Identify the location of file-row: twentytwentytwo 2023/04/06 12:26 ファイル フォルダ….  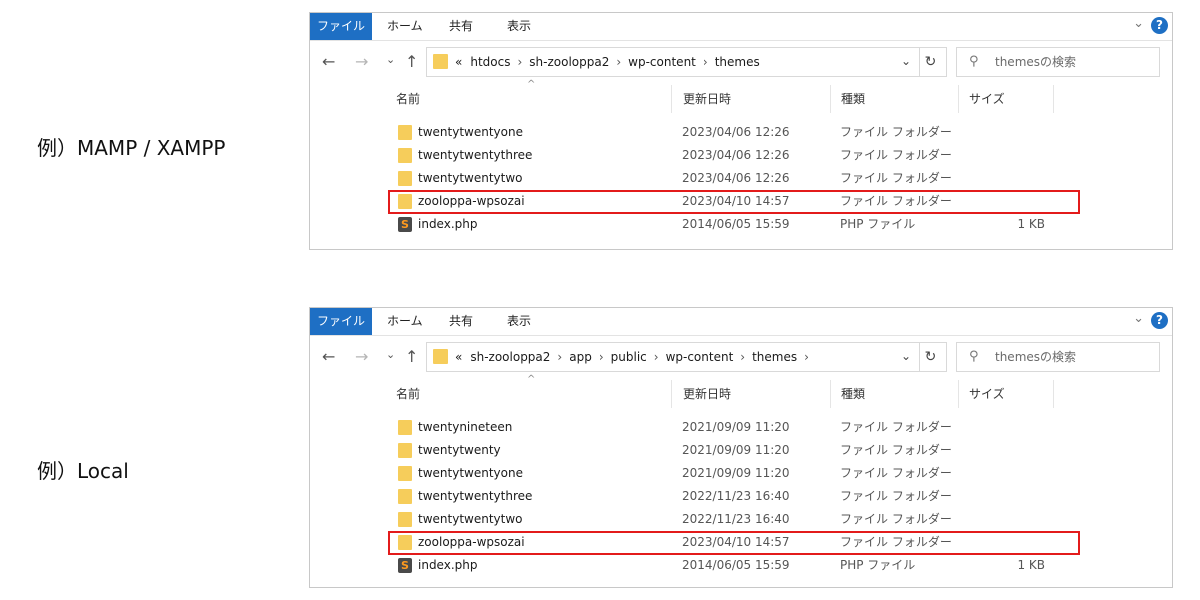
(741, 178).